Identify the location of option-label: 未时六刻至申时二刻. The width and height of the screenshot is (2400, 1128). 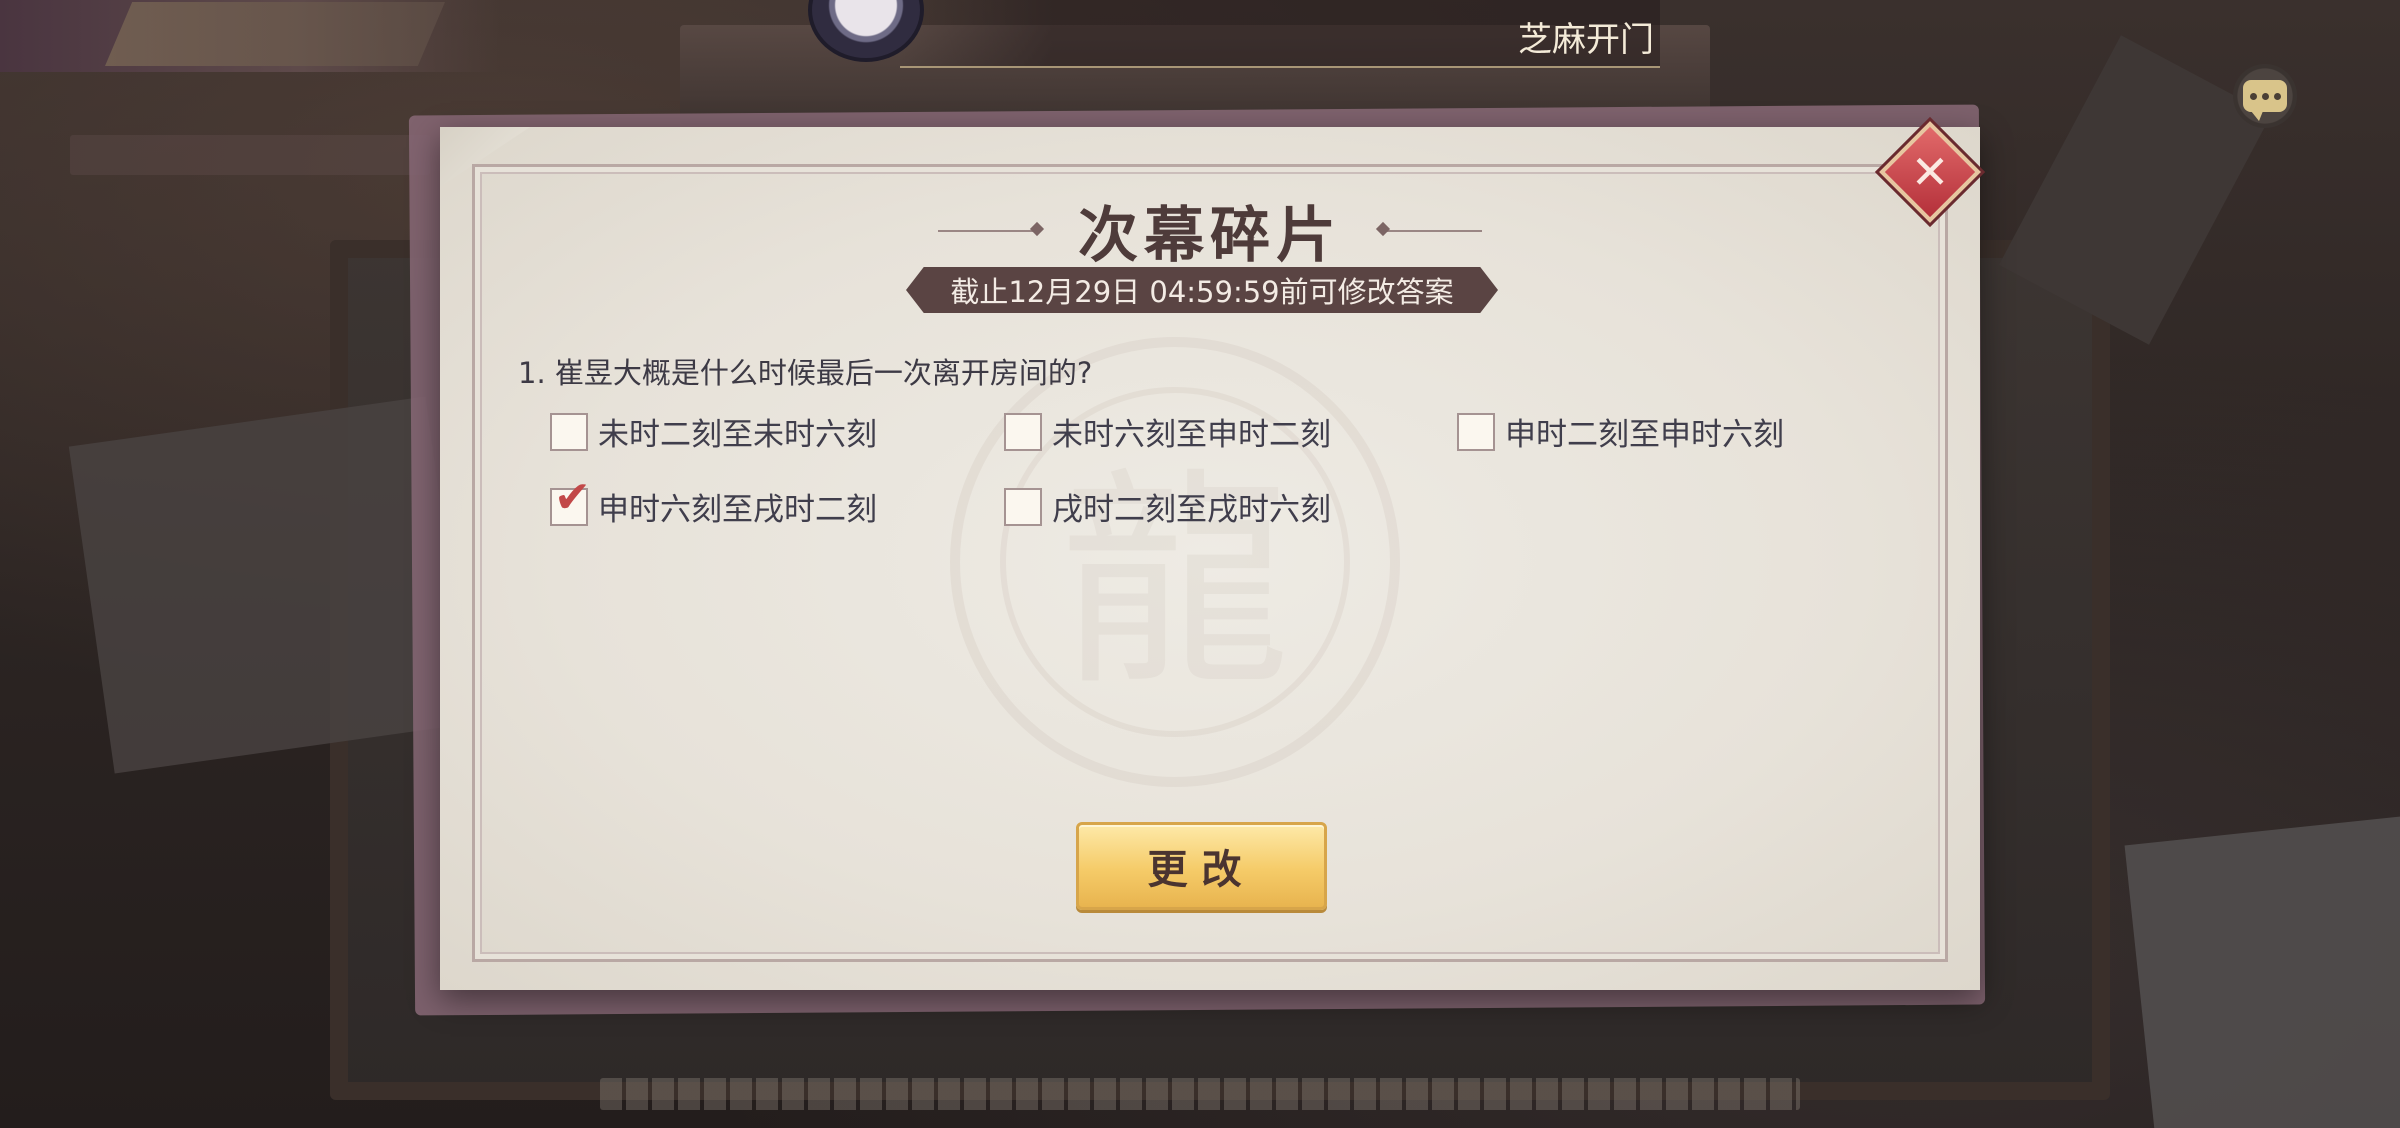
(1191, 435).